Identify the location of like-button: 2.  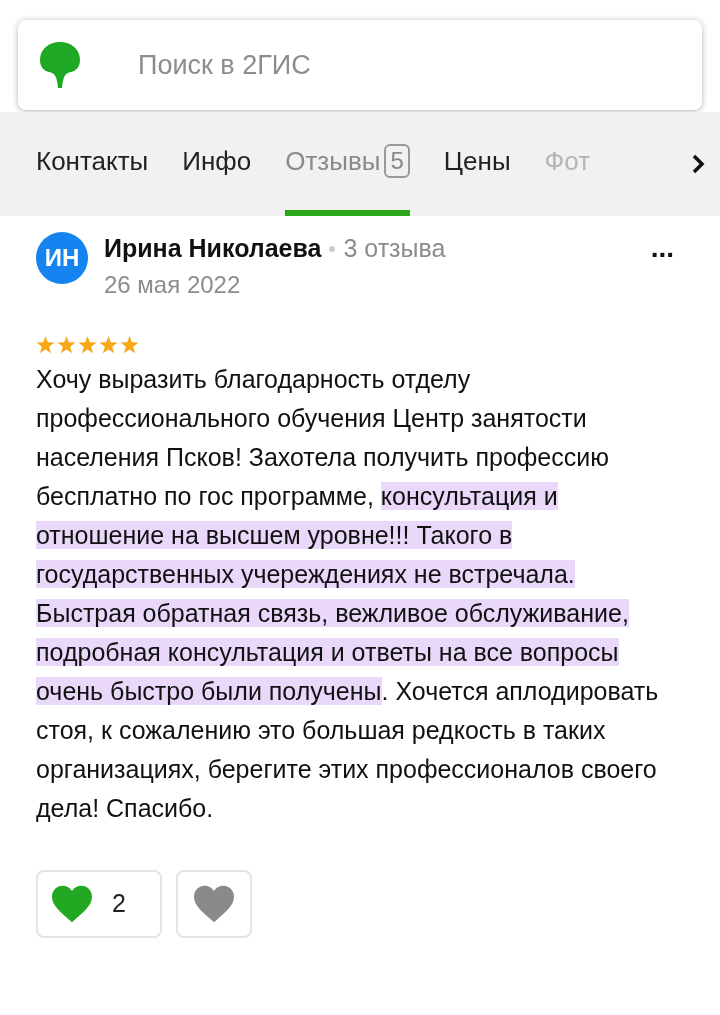
(99, 903).